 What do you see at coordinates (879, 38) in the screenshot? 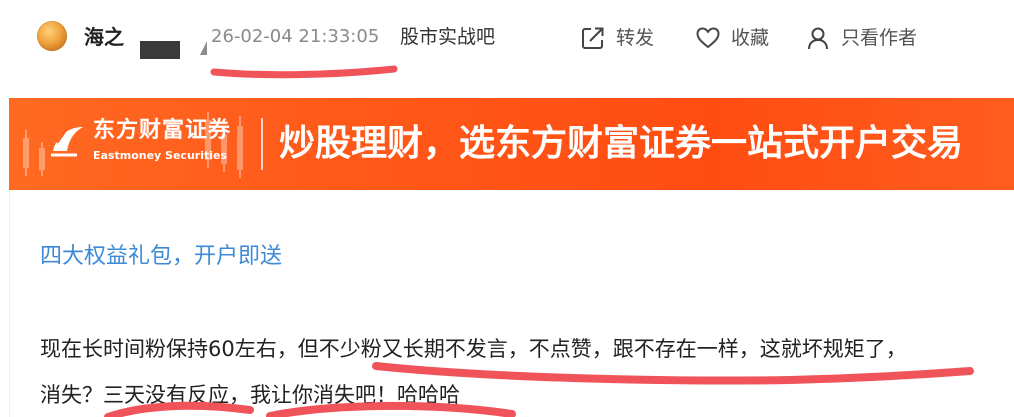
I see `author-only-label: 只看作者` at bounding box center [879, 38].